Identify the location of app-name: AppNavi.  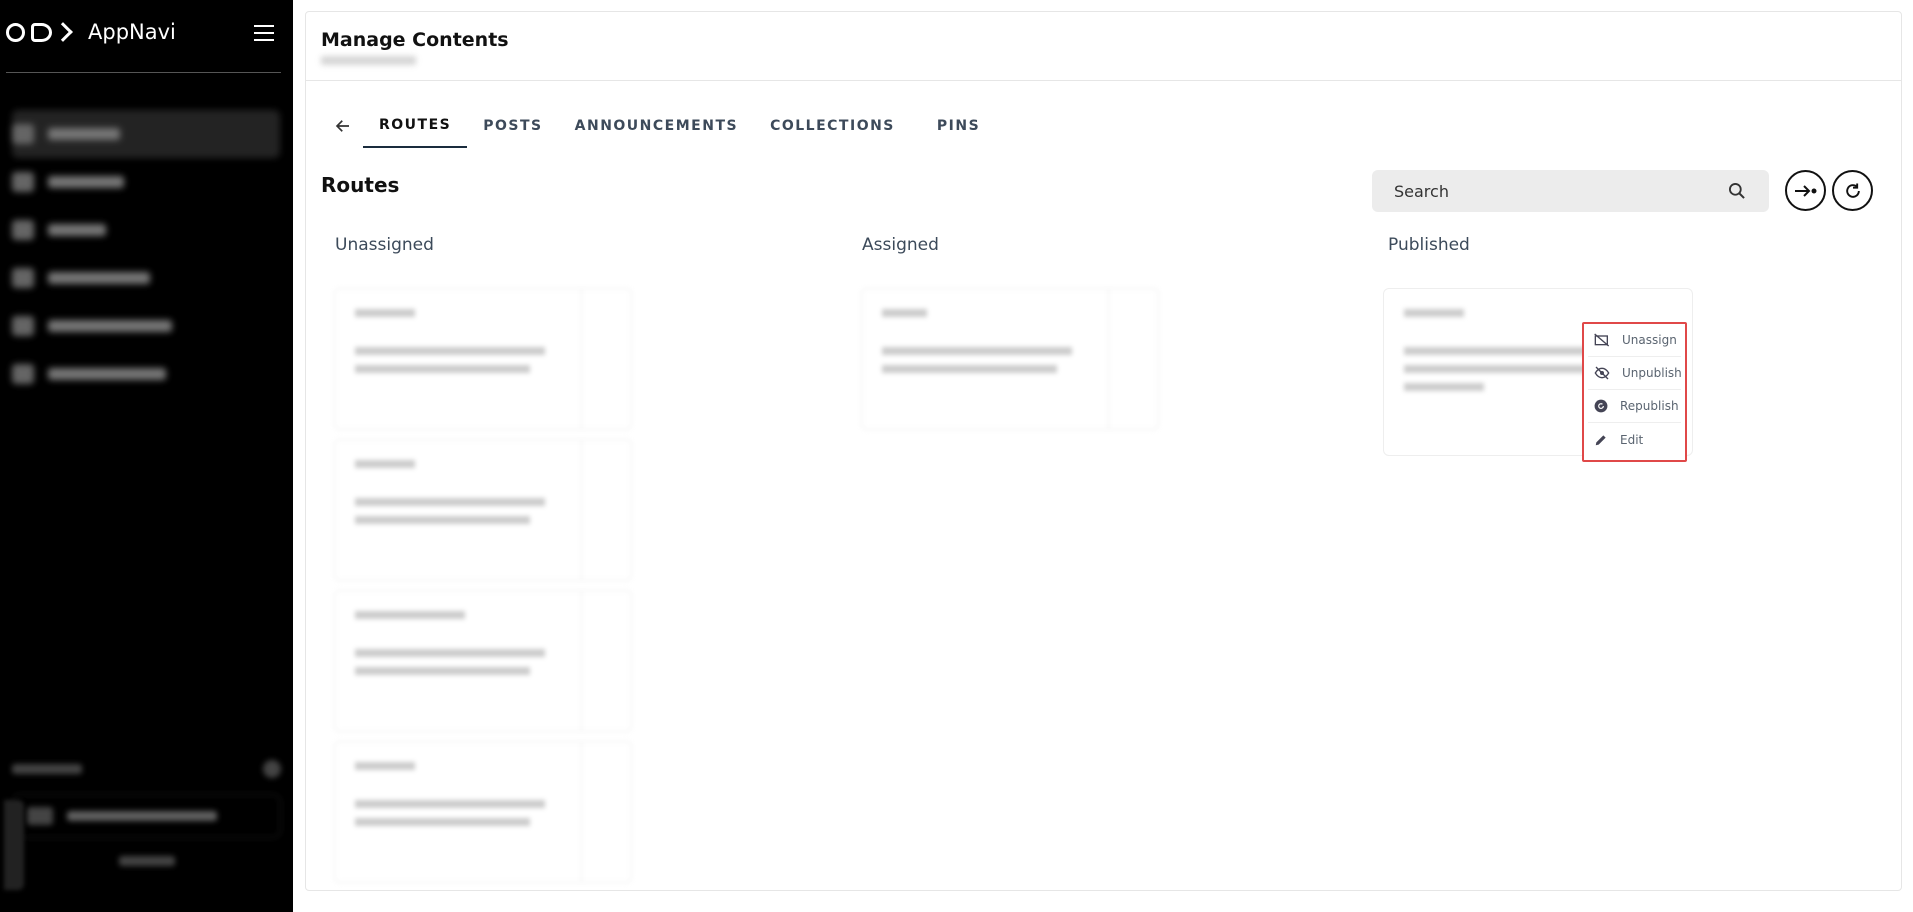
(132, 32).